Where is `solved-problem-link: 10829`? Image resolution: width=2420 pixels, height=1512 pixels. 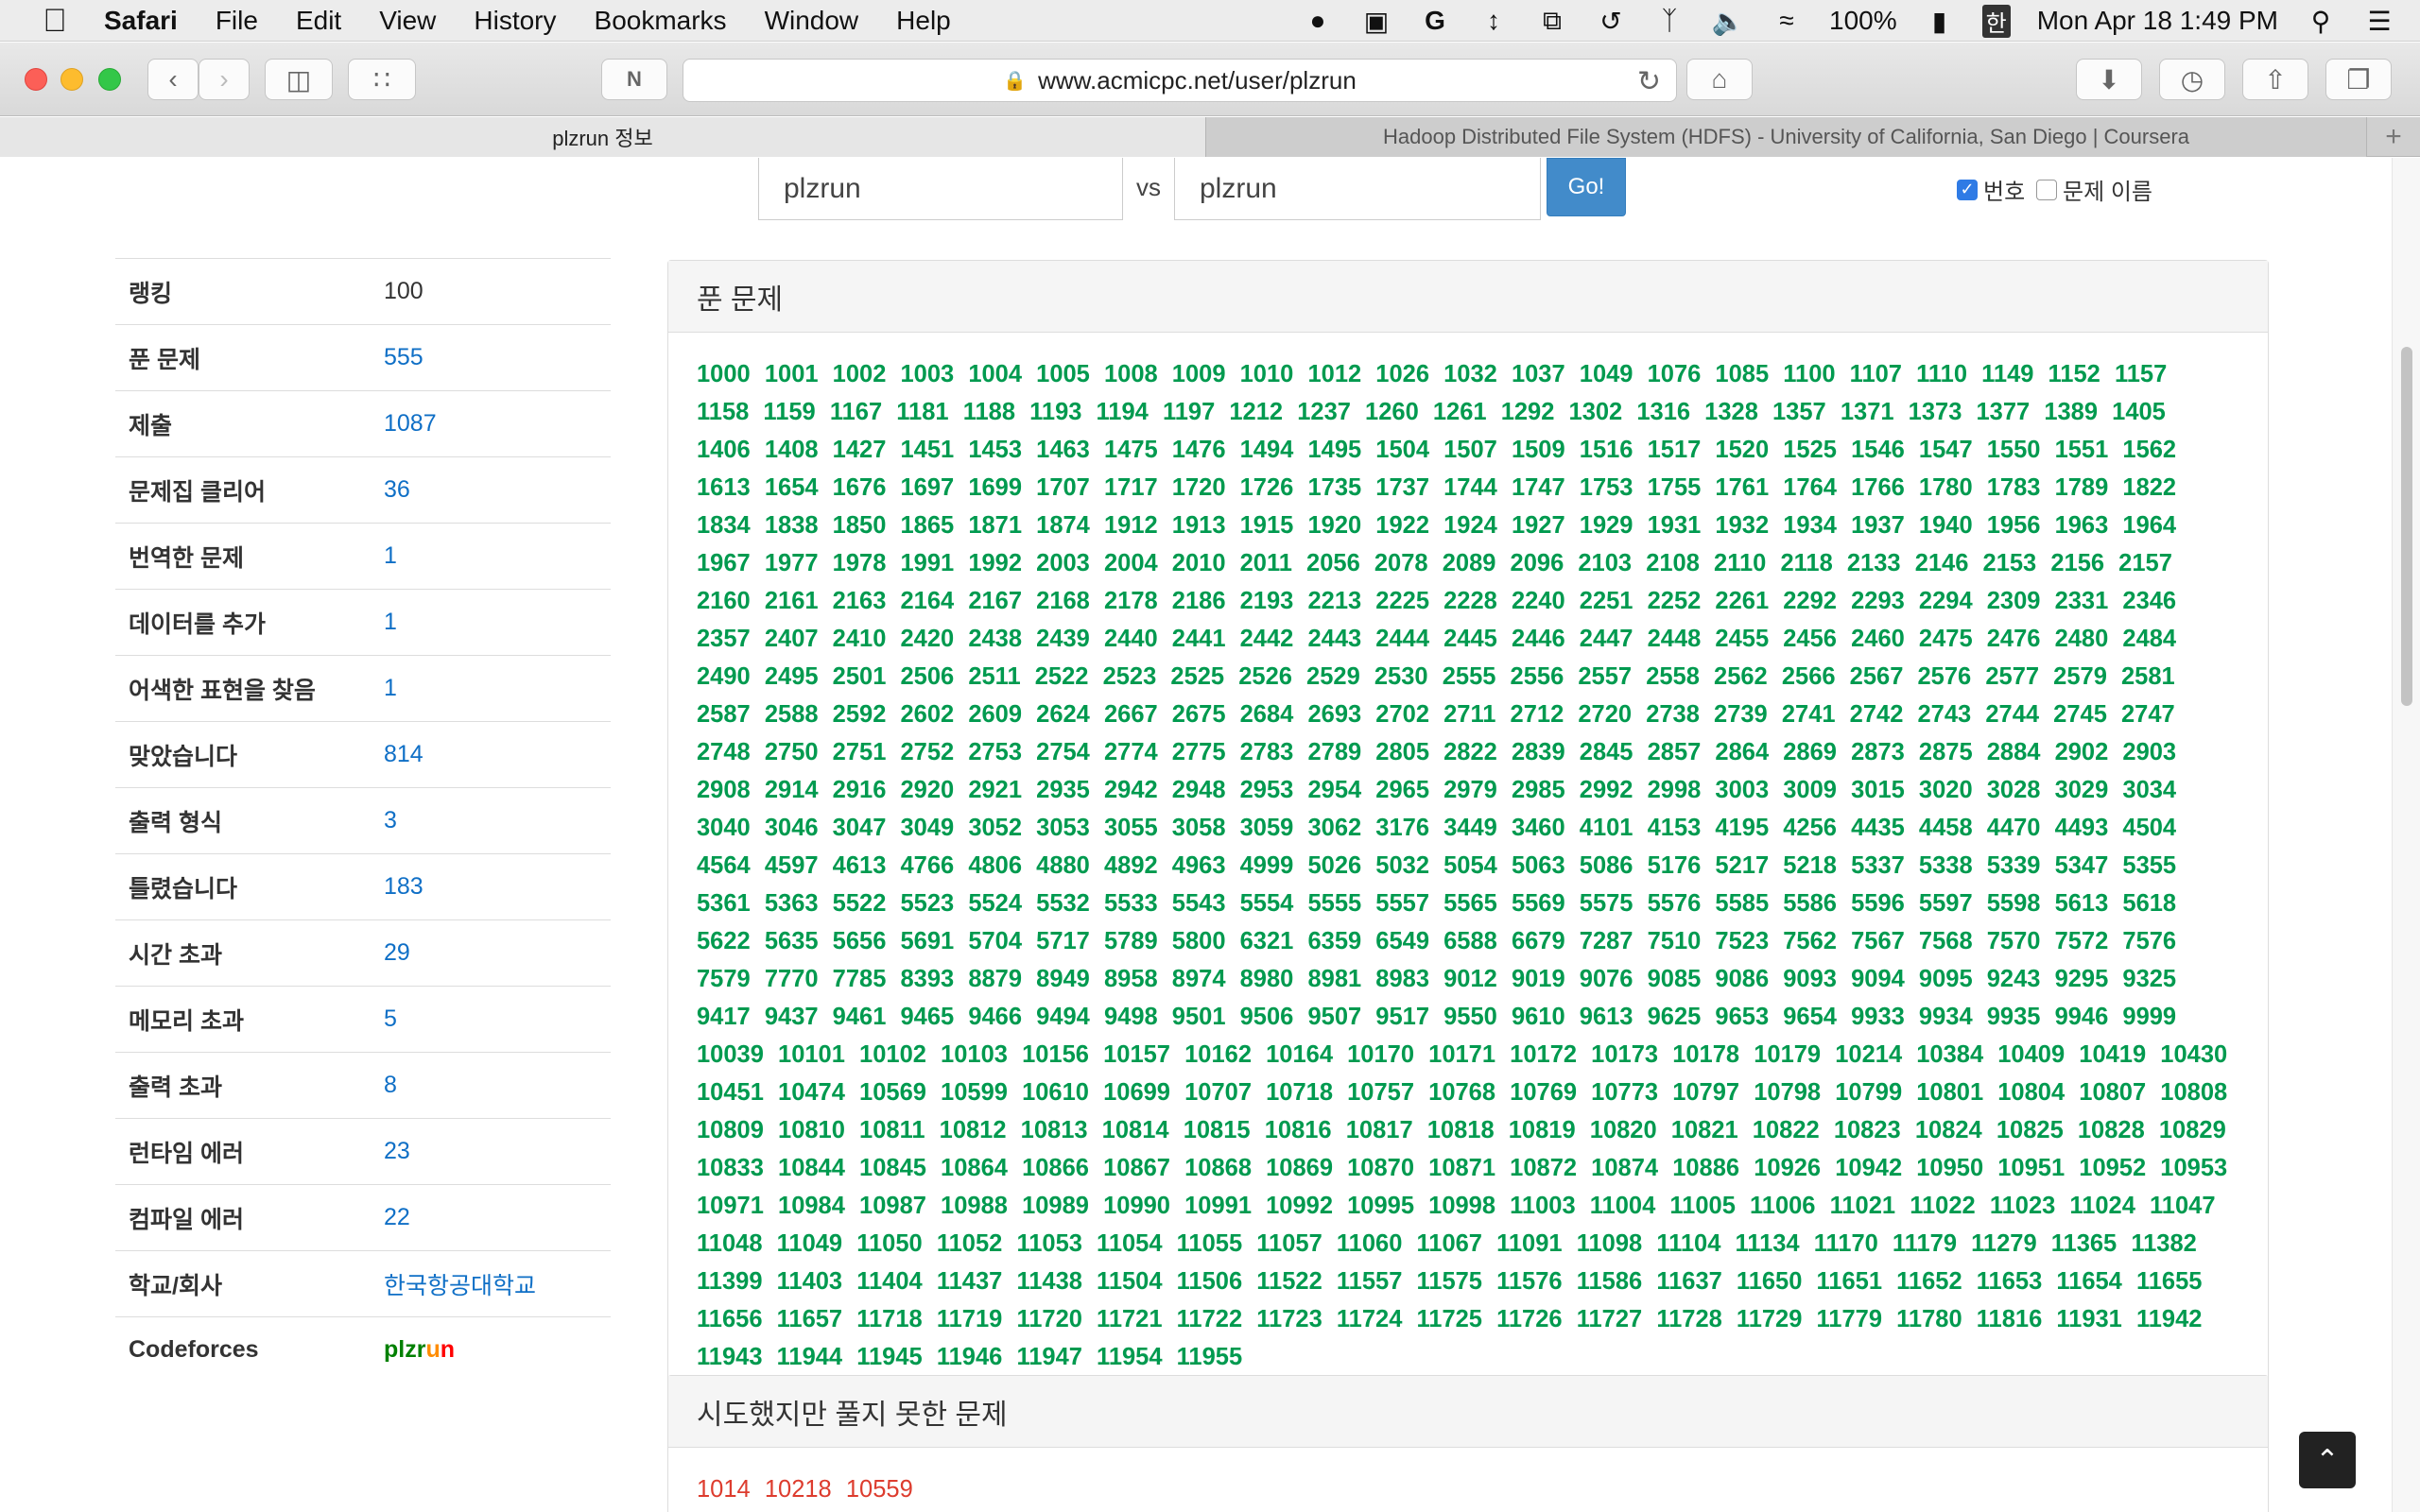 solved-problem-link: 10829 is located at coordinates (2192, 1130).